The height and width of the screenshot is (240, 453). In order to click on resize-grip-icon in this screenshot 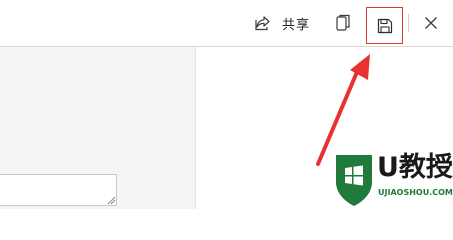, I will do `click(111, 200)`.